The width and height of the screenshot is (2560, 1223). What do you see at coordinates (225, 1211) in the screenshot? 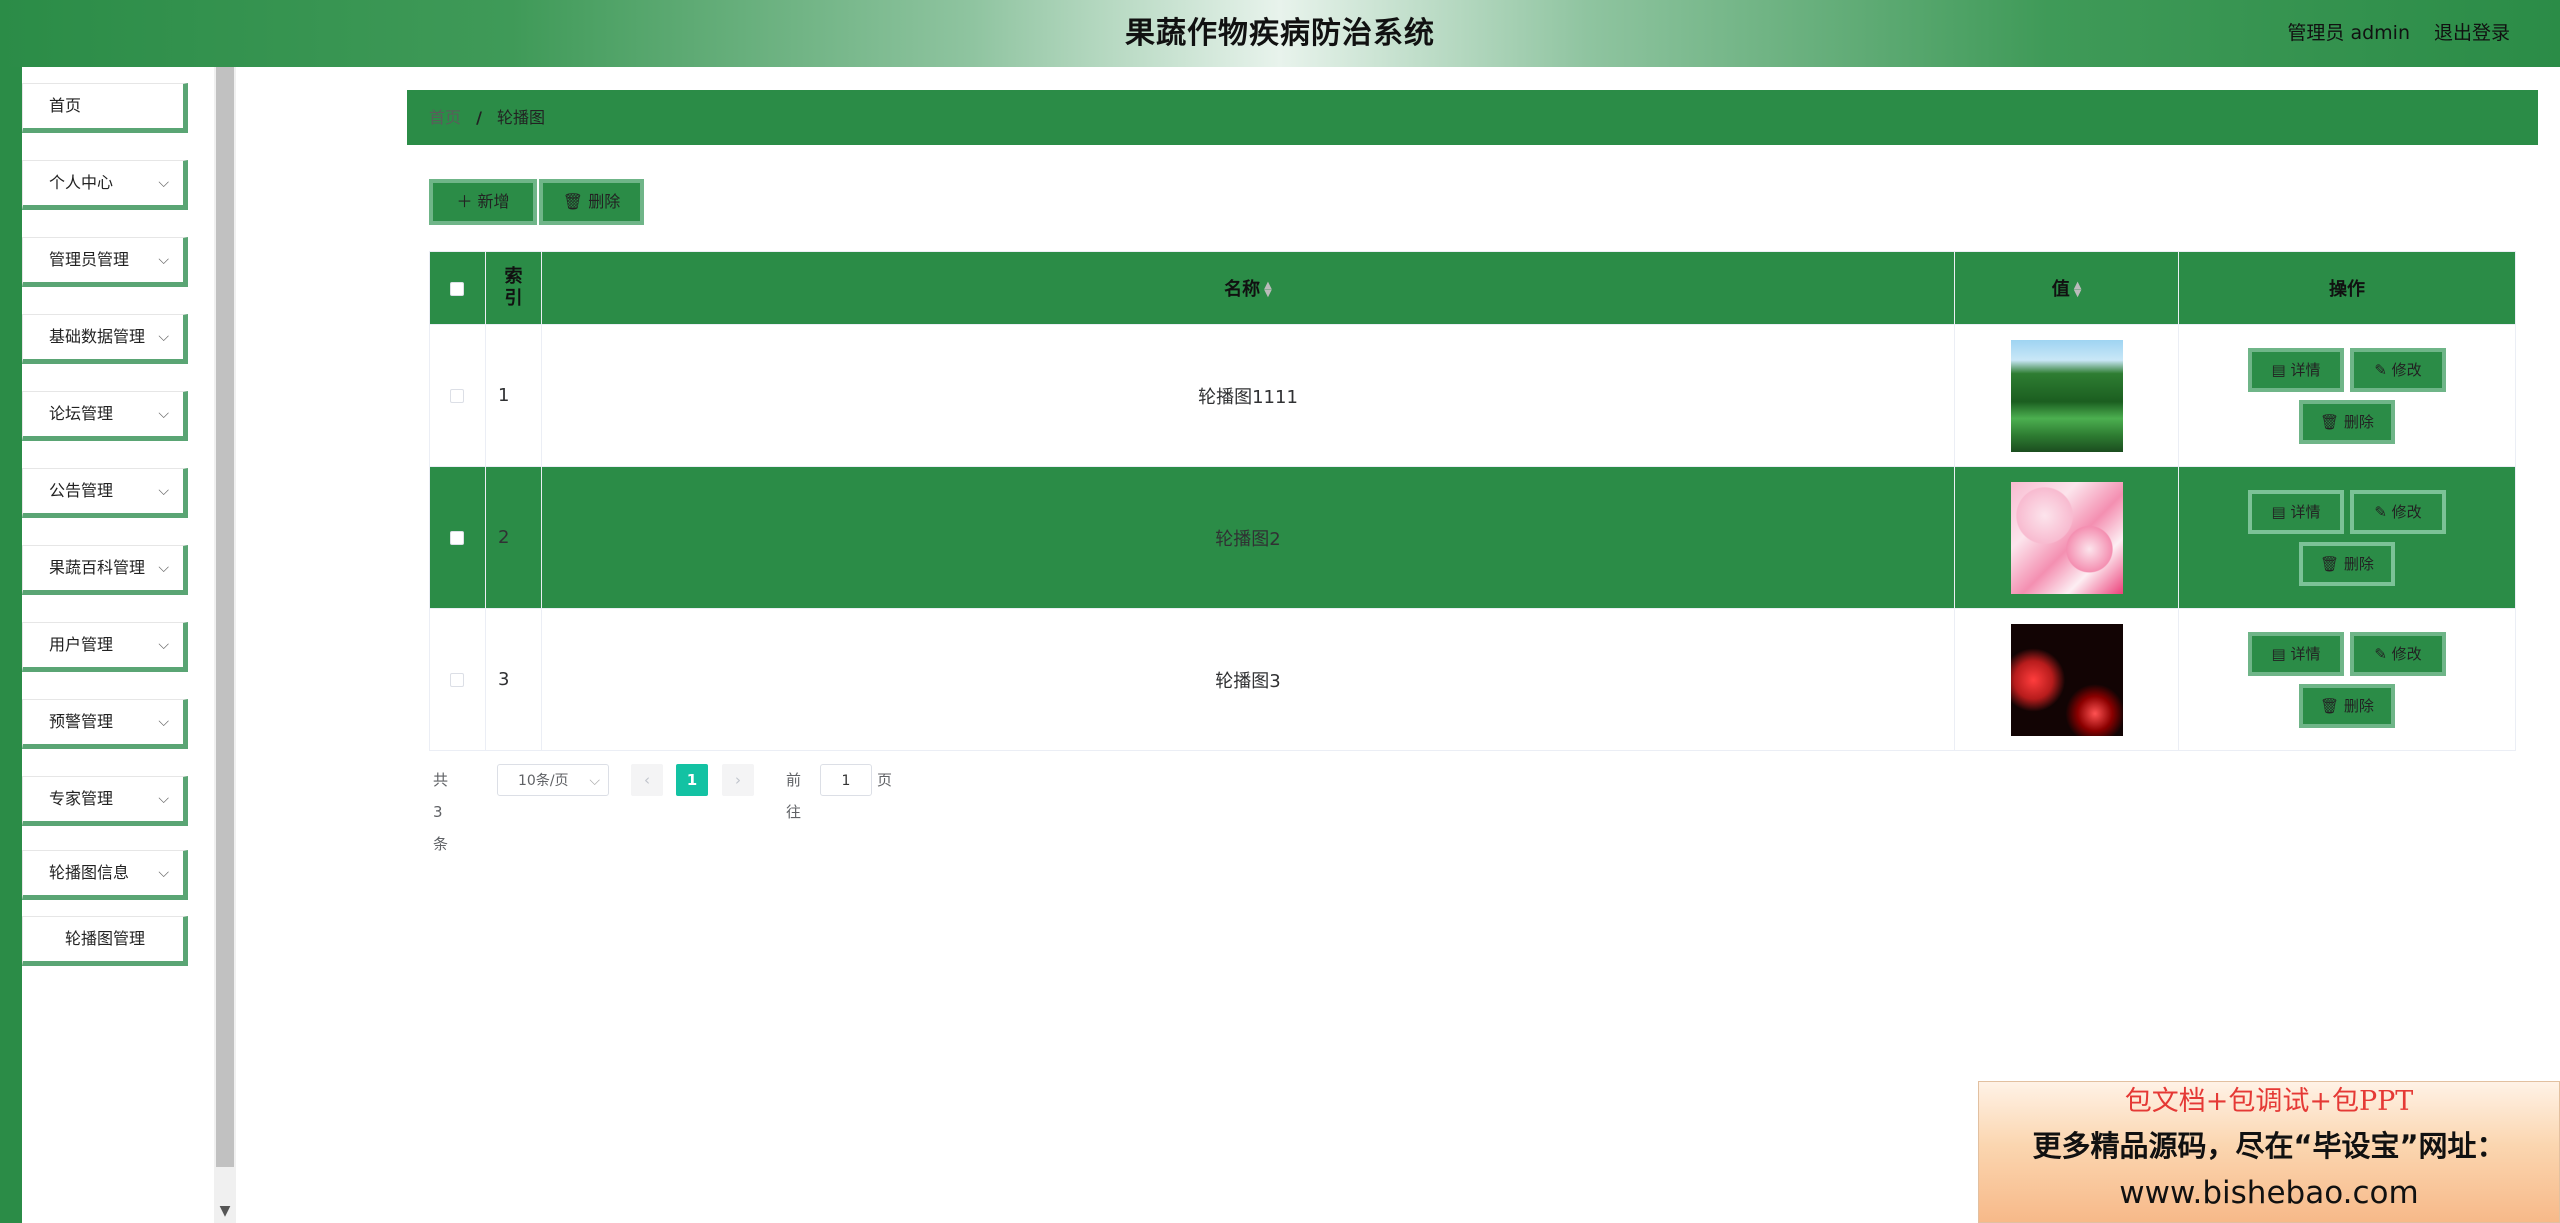
I see `scroll-down-icon: ▼` at bounding box center [225, 1211].